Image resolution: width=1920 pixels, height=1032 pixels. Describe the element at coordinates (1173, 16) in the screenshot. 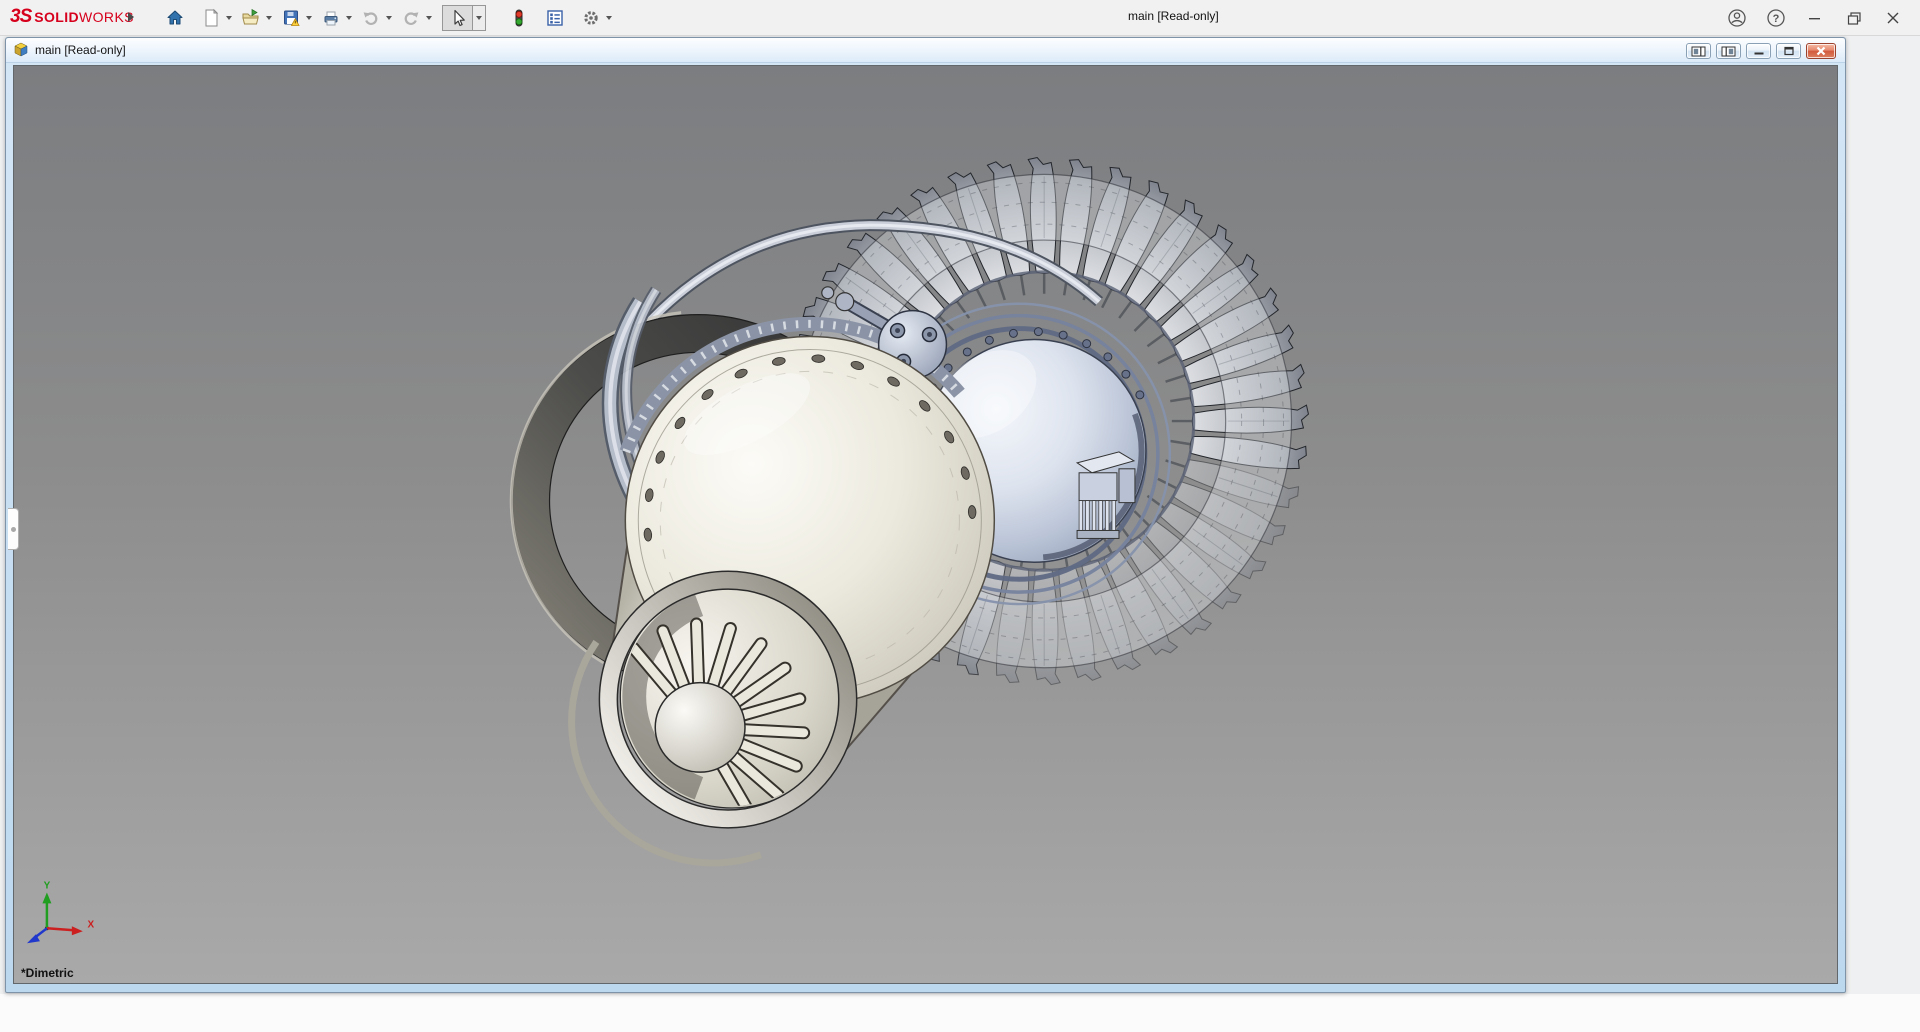

I see `app-window-title: main [Read-only]` at that location.